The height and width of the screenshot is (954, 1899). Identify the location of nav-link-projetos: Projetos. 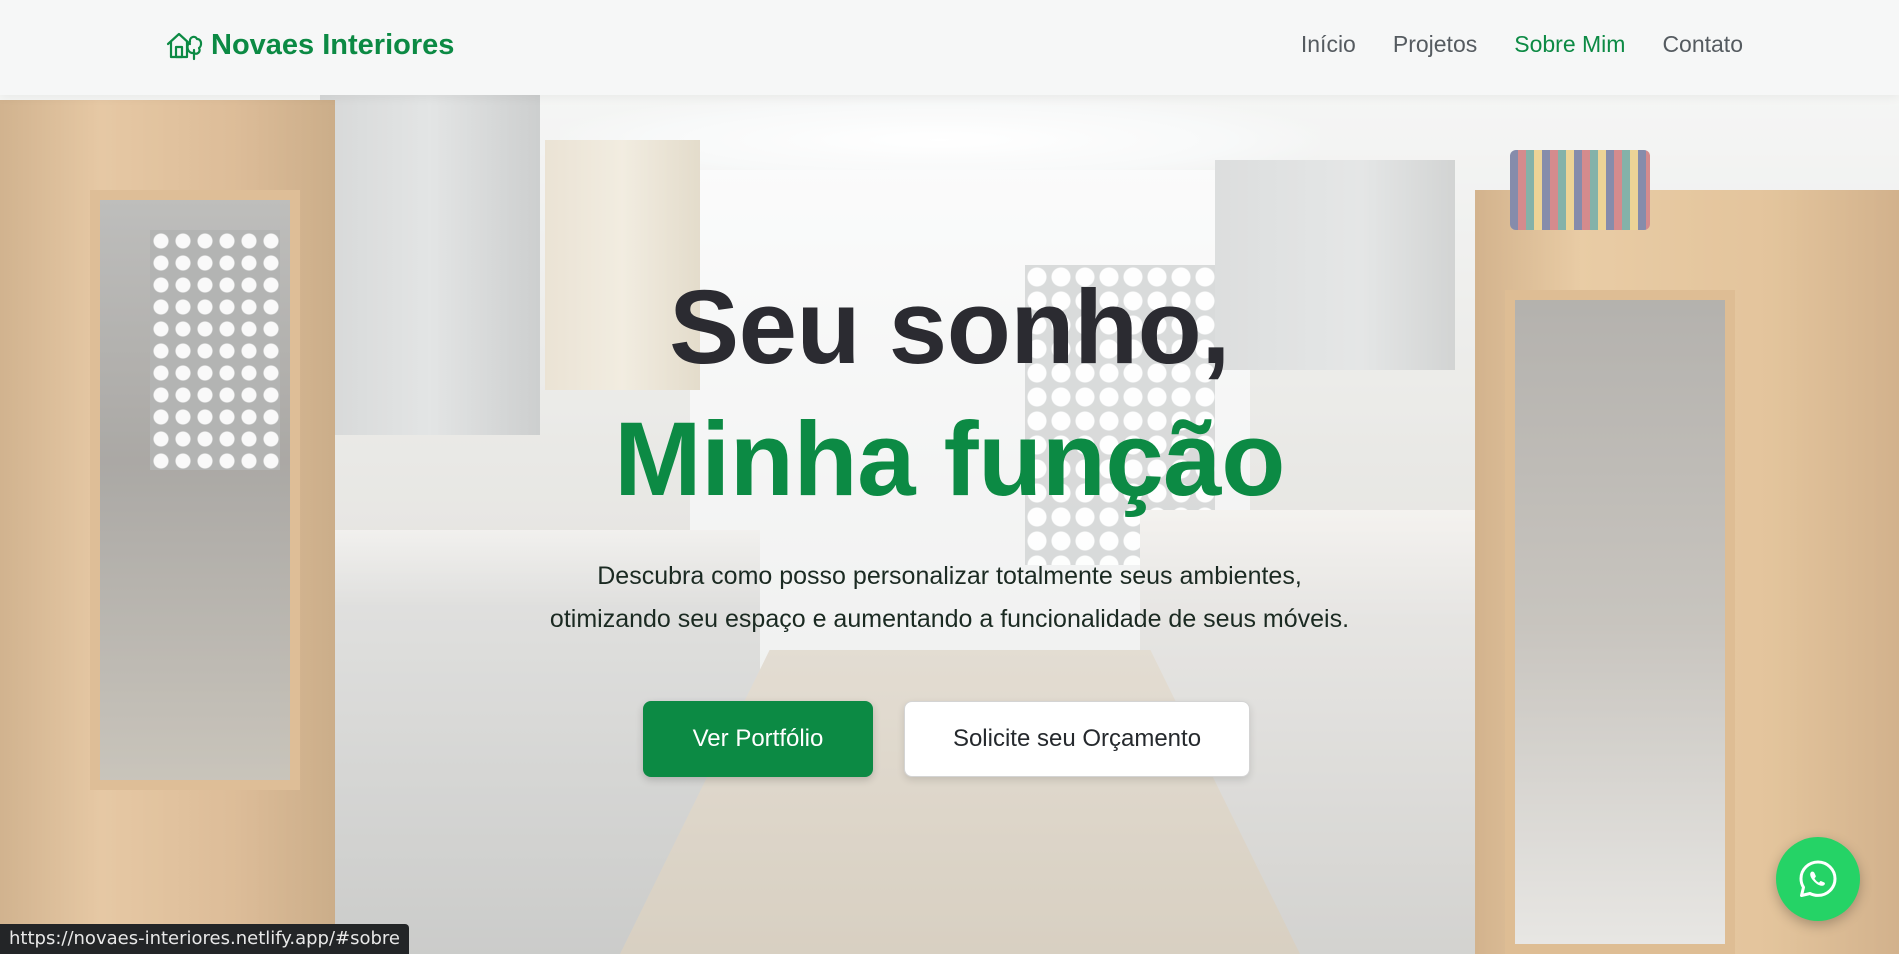
(1435, 44).